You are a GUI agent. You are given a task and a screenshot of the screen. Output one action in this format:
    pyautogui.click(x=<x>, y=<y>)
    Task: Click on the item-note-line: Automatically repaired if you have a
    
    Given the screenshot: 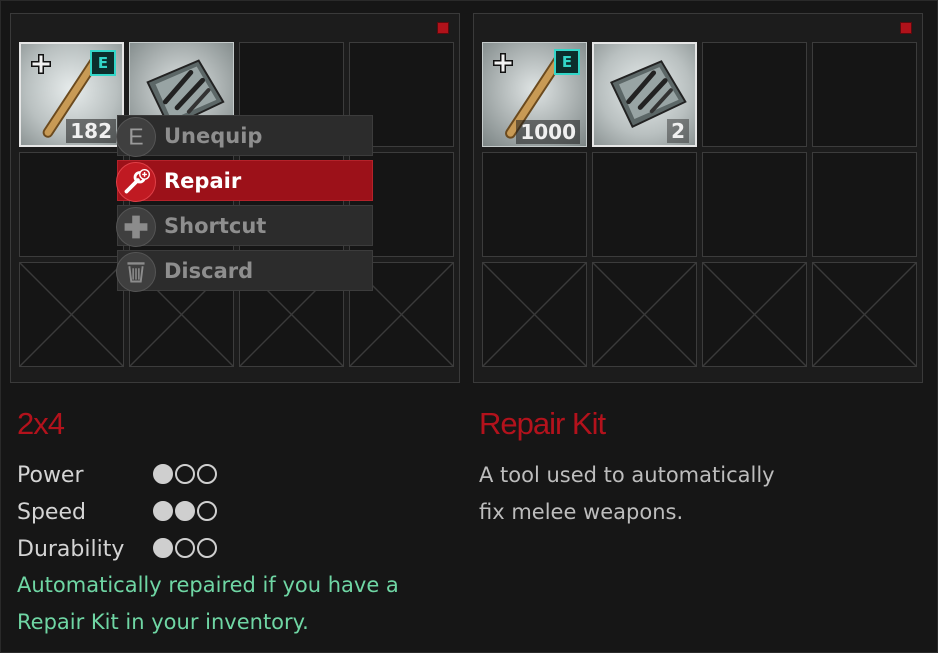 What is the action you would take?
    pyautogui.click(x=208, y=585)
    